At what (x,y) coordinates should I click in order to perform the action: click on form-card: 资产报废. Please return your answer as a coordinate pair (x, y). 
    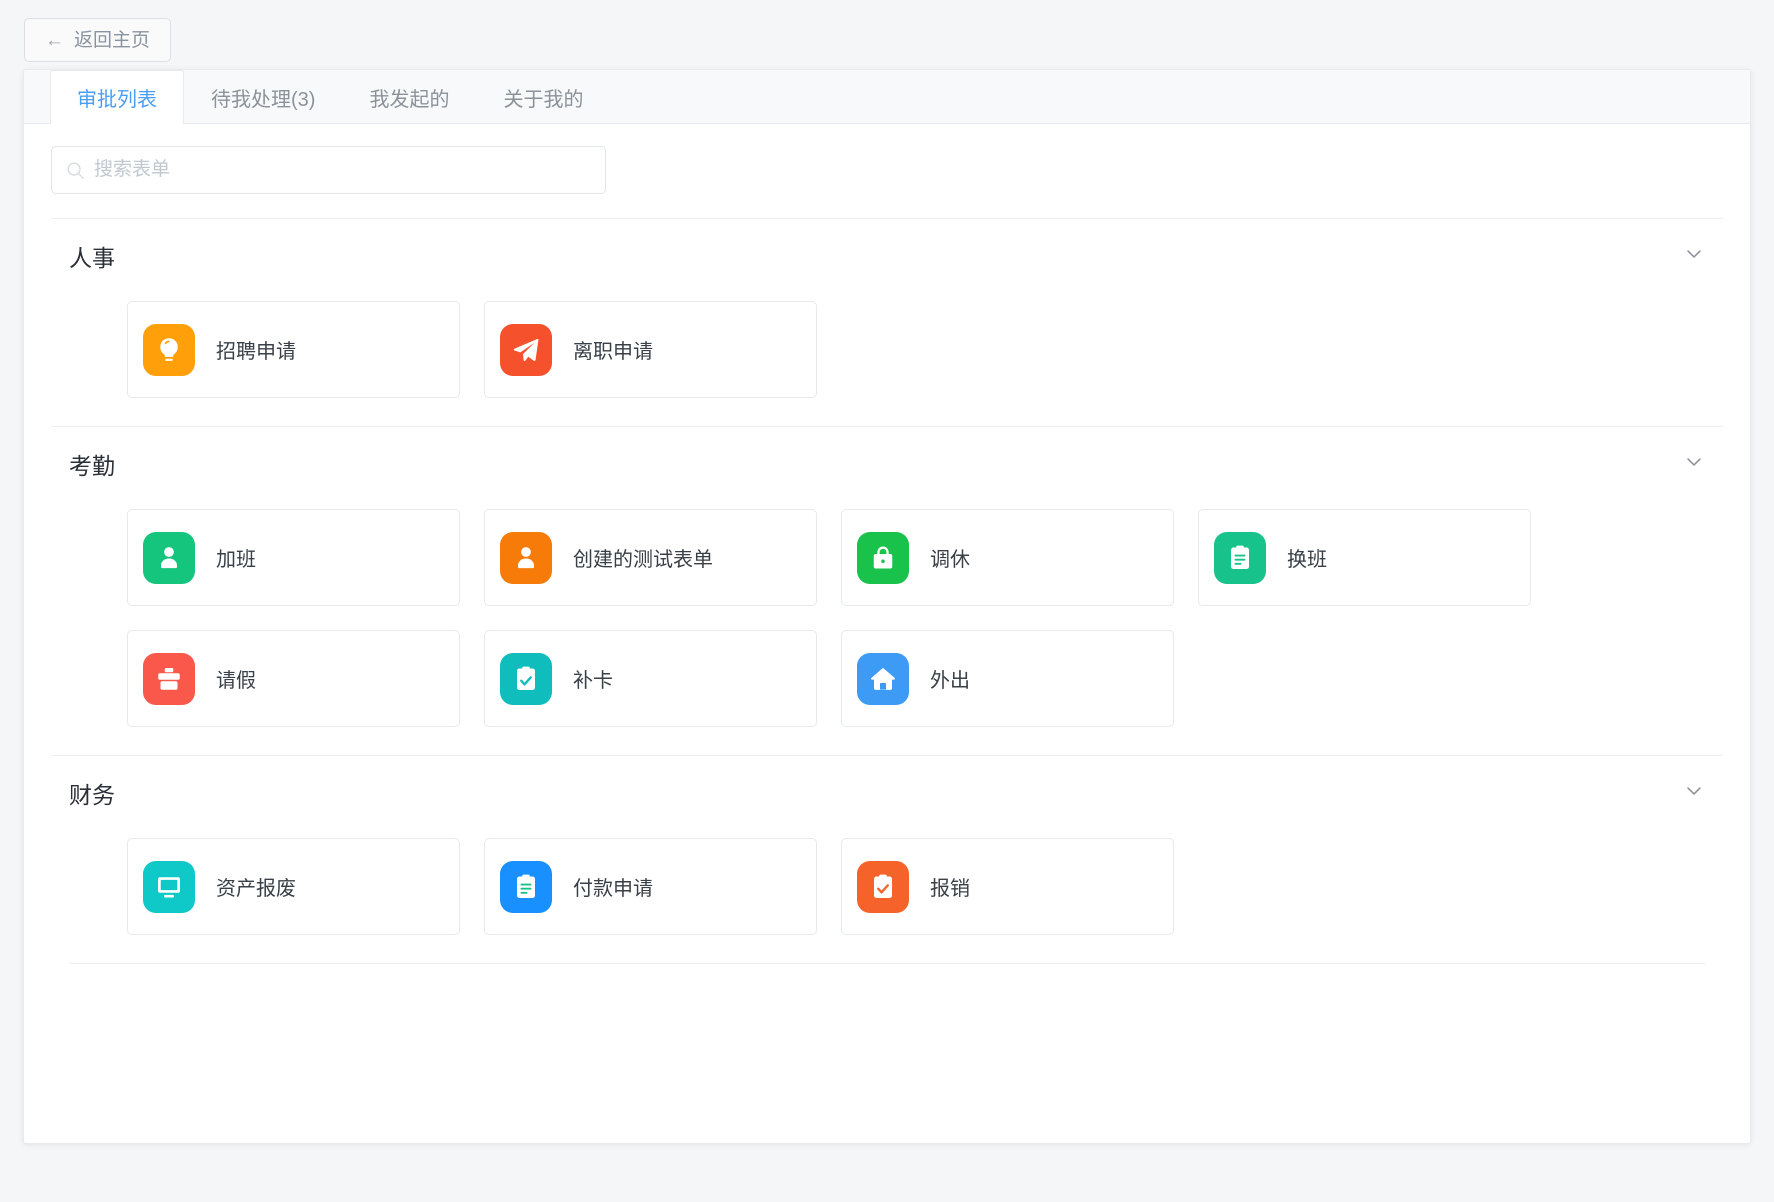
    Looking at the image, I should click on (293, 886).